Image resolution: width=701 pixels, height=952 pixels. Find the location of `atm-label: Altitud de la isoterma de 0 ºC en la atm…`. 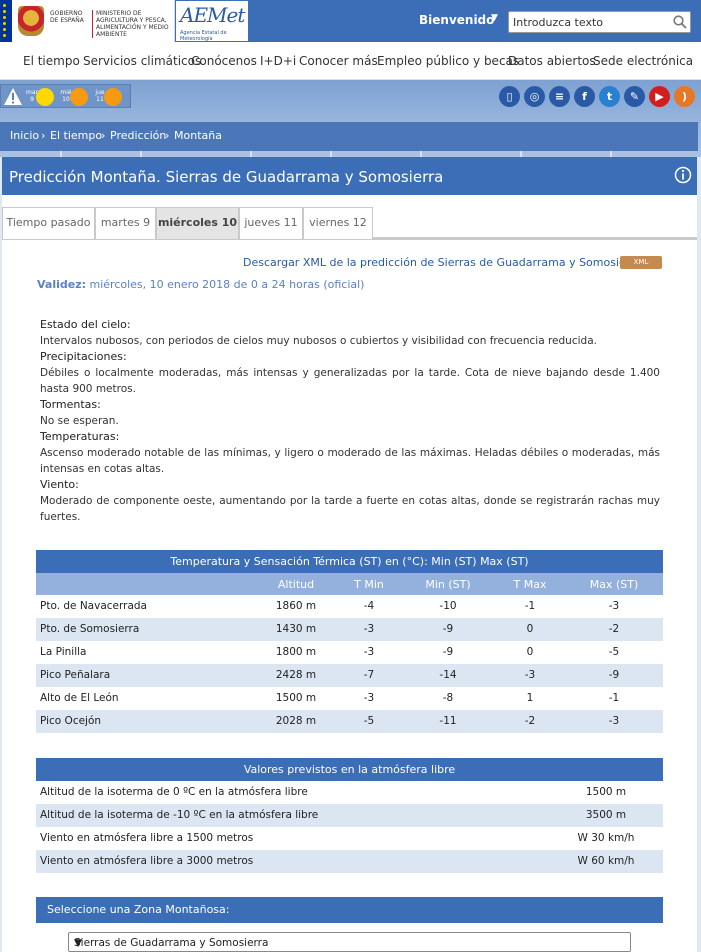

atm-label: Altitud de la isoterma de 0 ºC en la atm… is located at coordinates (174, 792).